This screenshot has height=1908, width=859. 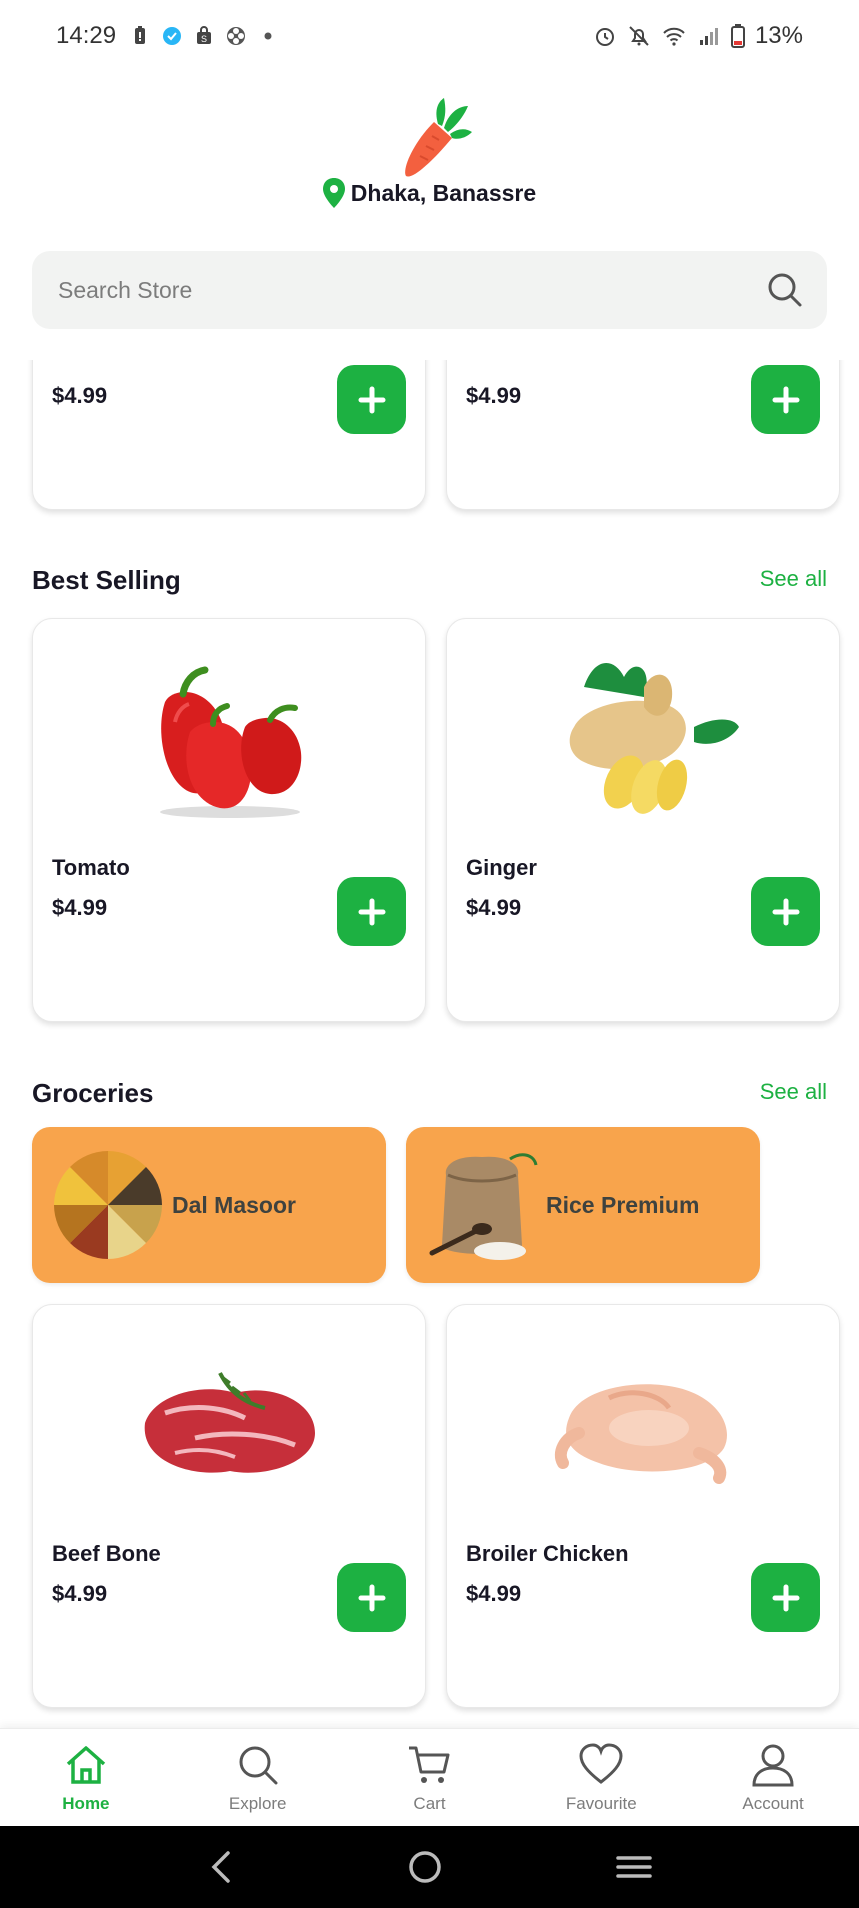 I want to click on red-pepper-image, so click(x=231, y=742).